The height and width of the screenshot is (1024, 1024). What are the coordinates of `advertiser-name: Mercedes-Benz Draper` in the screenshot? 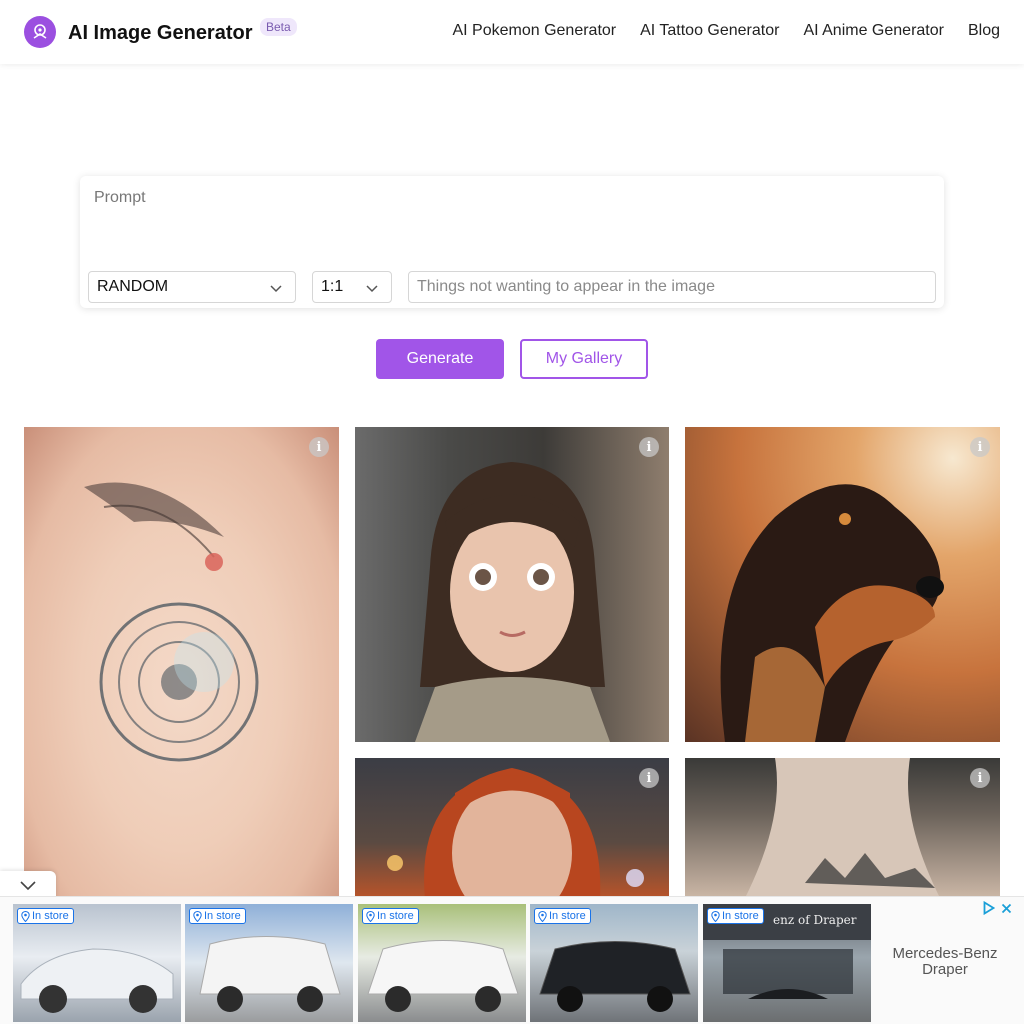 It's located at (945, 962).